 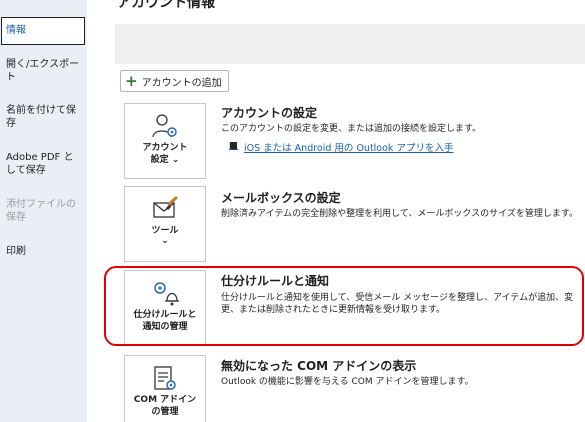 What do you see at coordinates (319, 366) in the screenshot?
I see `com-addins-title: 無効になった COM アドインの表示` at bounding box center [319, 366].